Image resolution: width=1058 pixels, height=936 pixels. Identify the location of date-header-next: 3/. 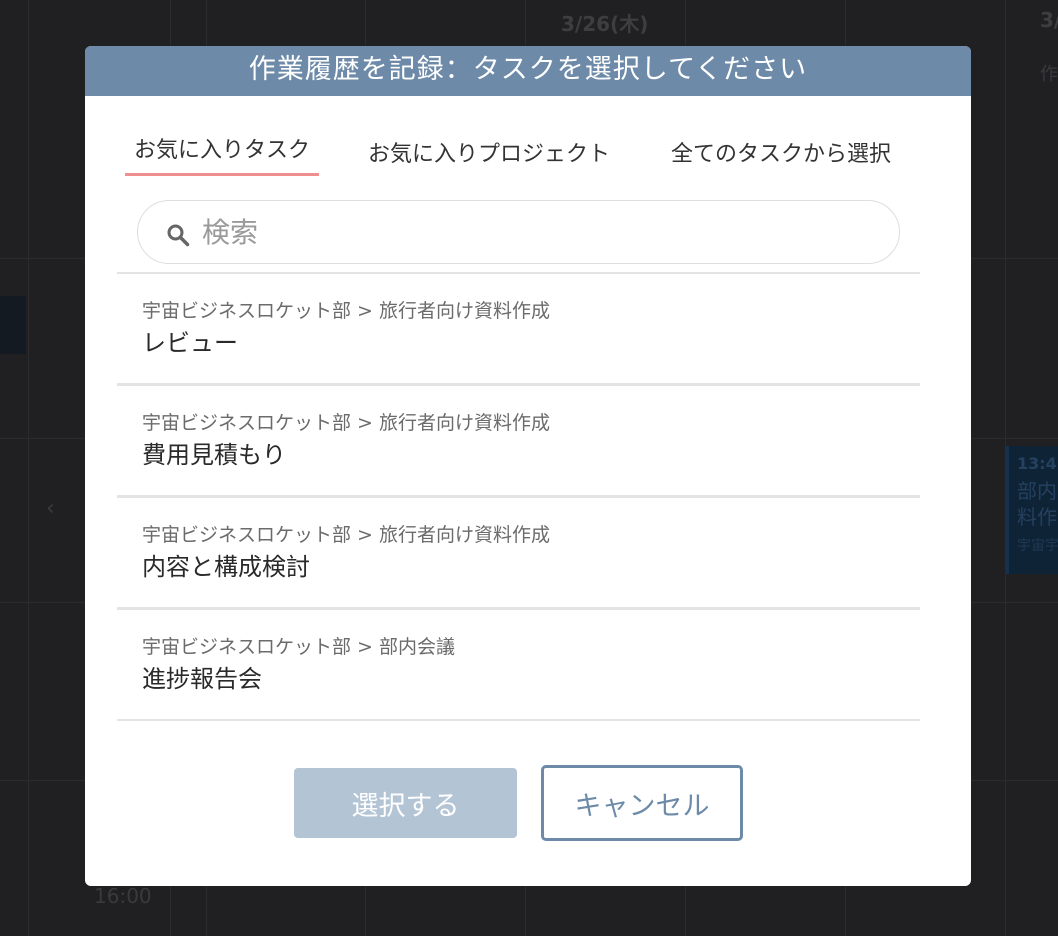
(1049, 20).